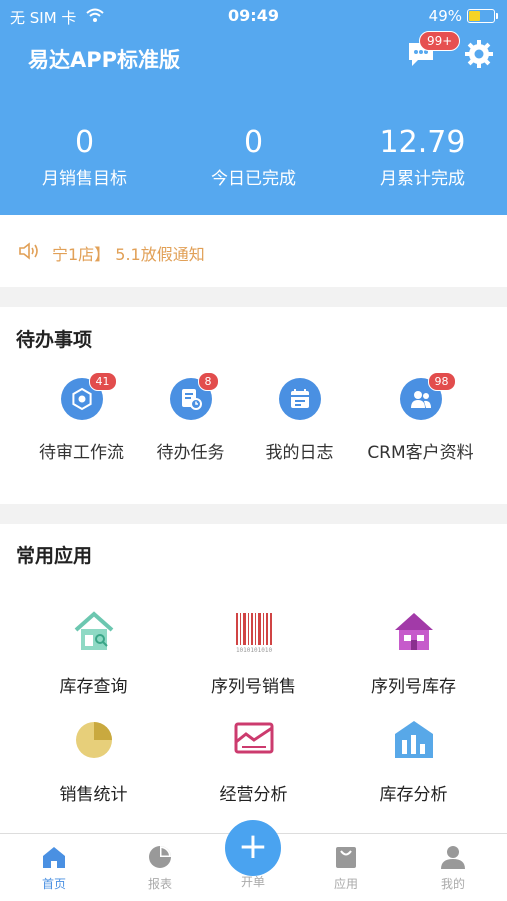 This screenshot has height=901, width=507. What do you see at coordinates (413, 687) in the screenshot?
I see `app-label: 序列号库存` at bounding box center [413, 687].